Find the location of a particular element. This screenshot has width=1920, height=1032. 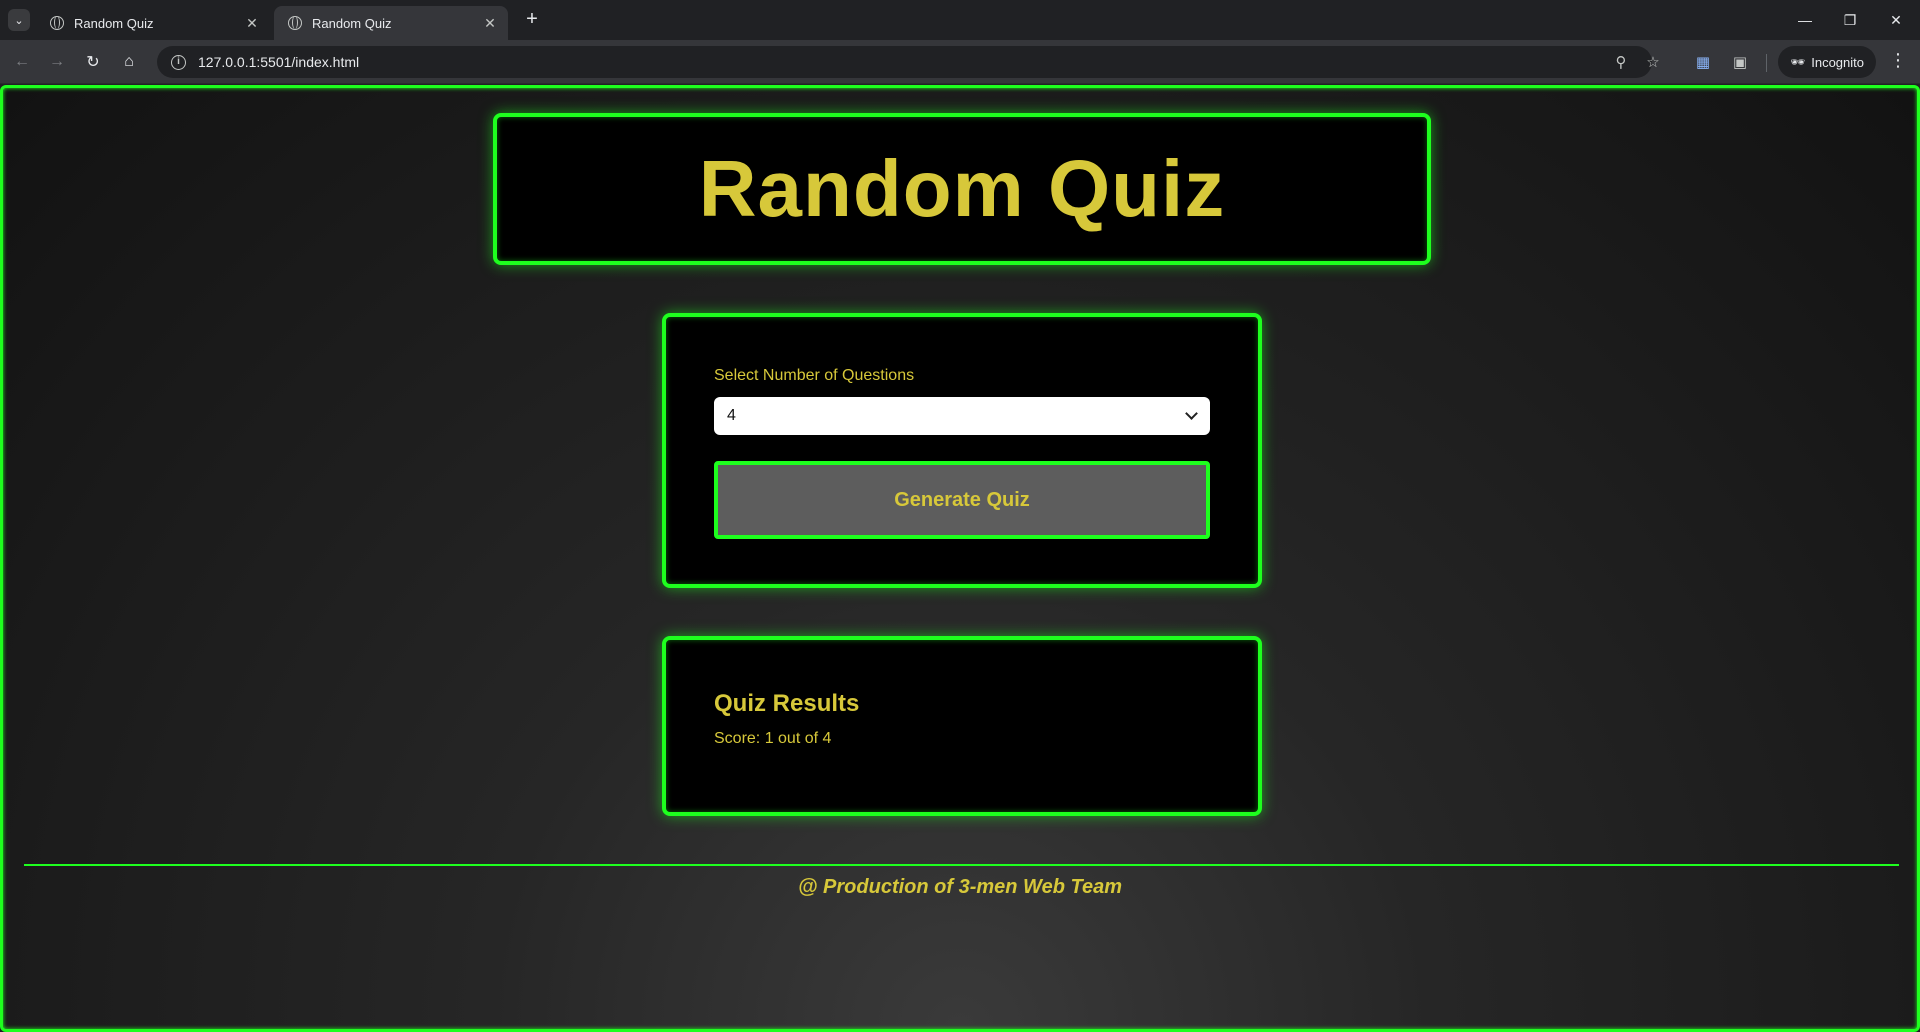

results-score: Score: 1 out of 4 is located at coordinates (773, 738).